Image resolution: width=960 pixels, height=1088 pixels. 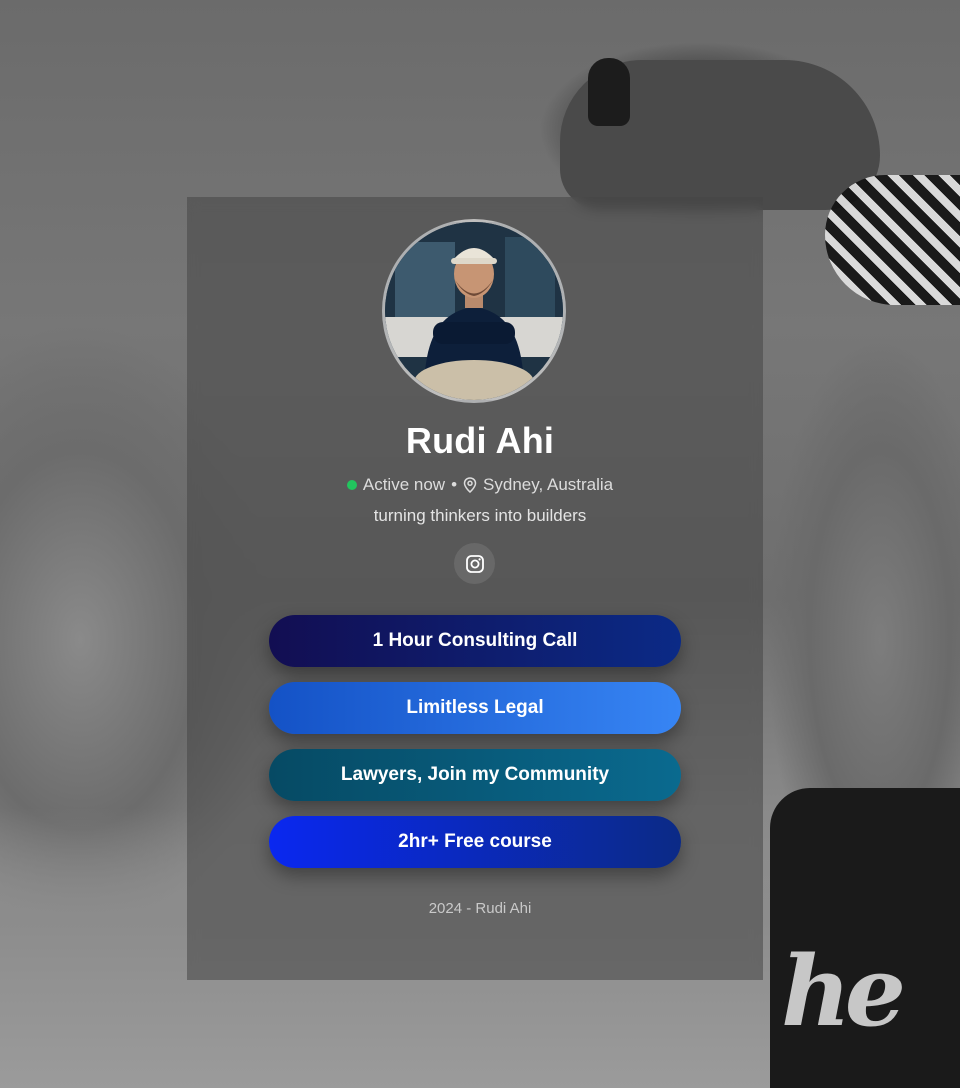 I want to click on profile-name: Rudi Ahi, so click(x=480, y=440).